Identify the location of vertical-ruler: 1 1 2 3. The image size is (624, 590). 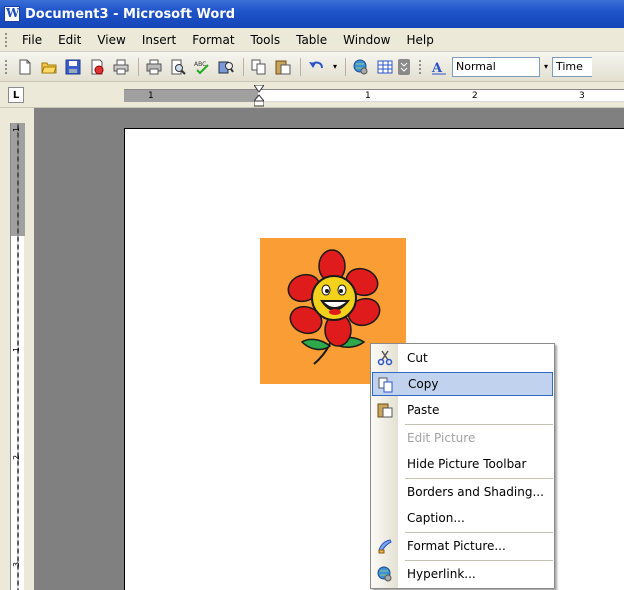
(17, 349).